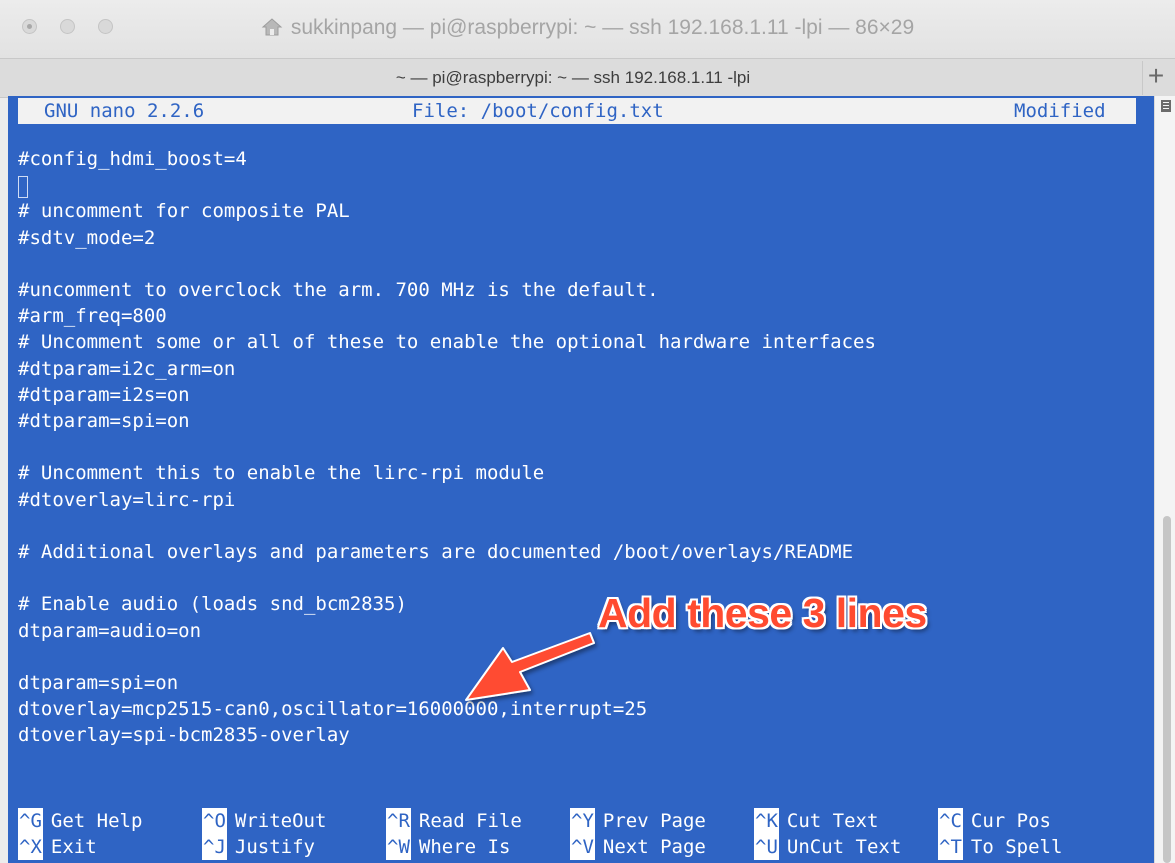 The image size is (1175, 863). Describe the element at coordinates (1167, 689) in the screenshot. I see `scrollbar-thumb` at that location.